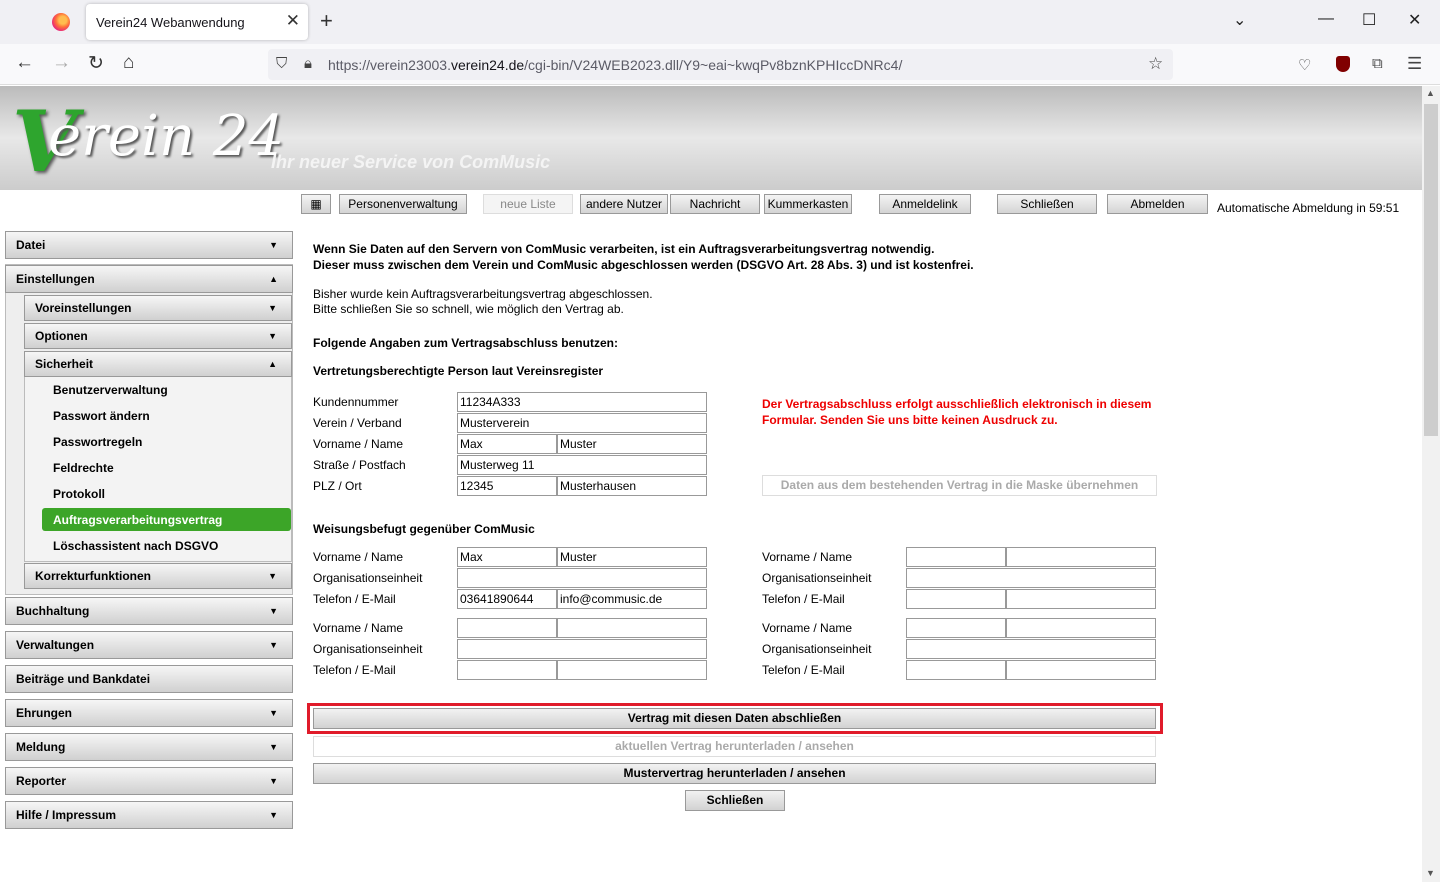 This screenshot has width=1440, height=882. I want to click on menu-toggle-button: ▦, so click(316, 204).